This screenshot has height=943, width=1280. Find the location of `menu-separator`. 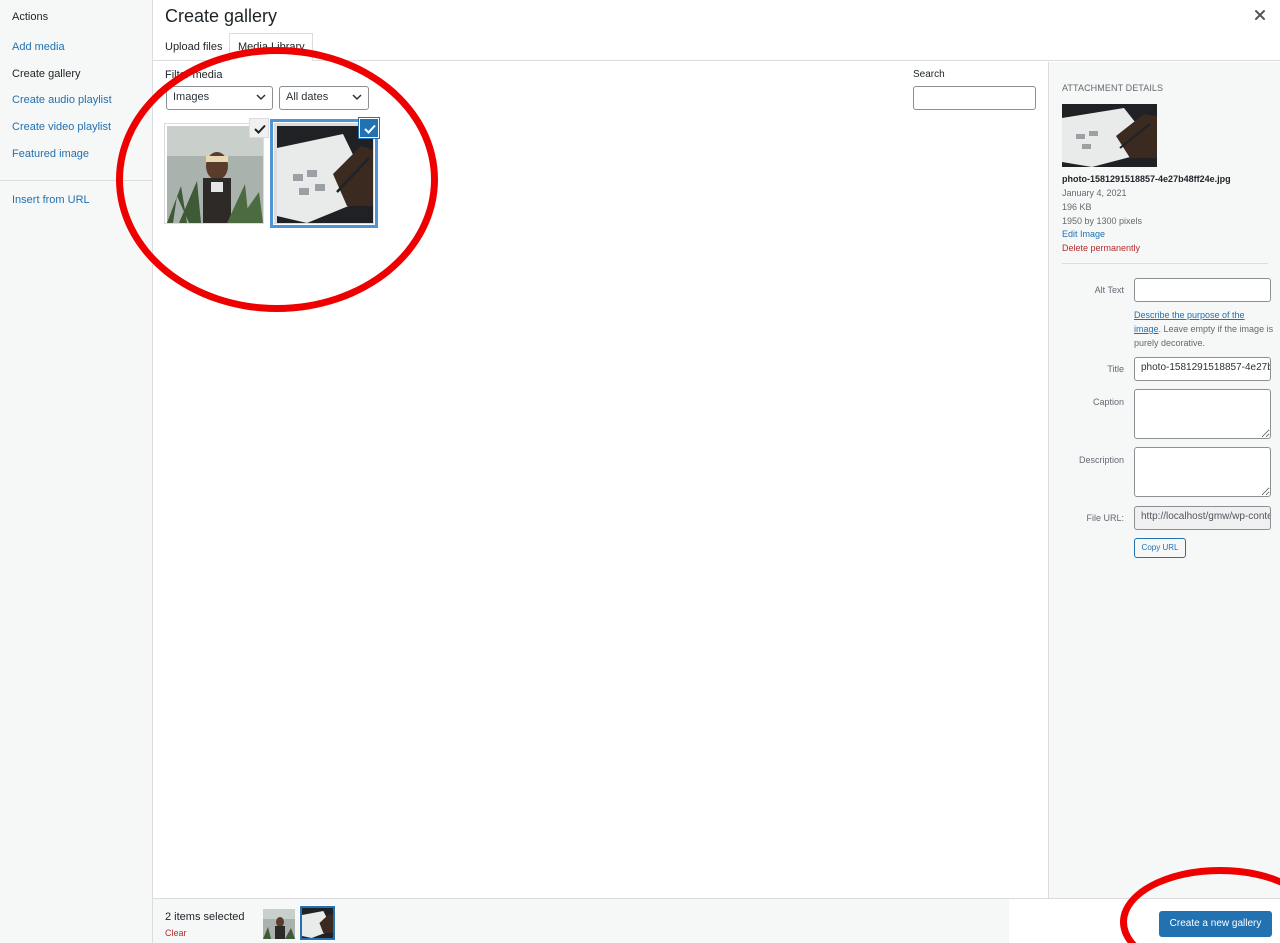

menu-separator is located at coordinates (76, 180).